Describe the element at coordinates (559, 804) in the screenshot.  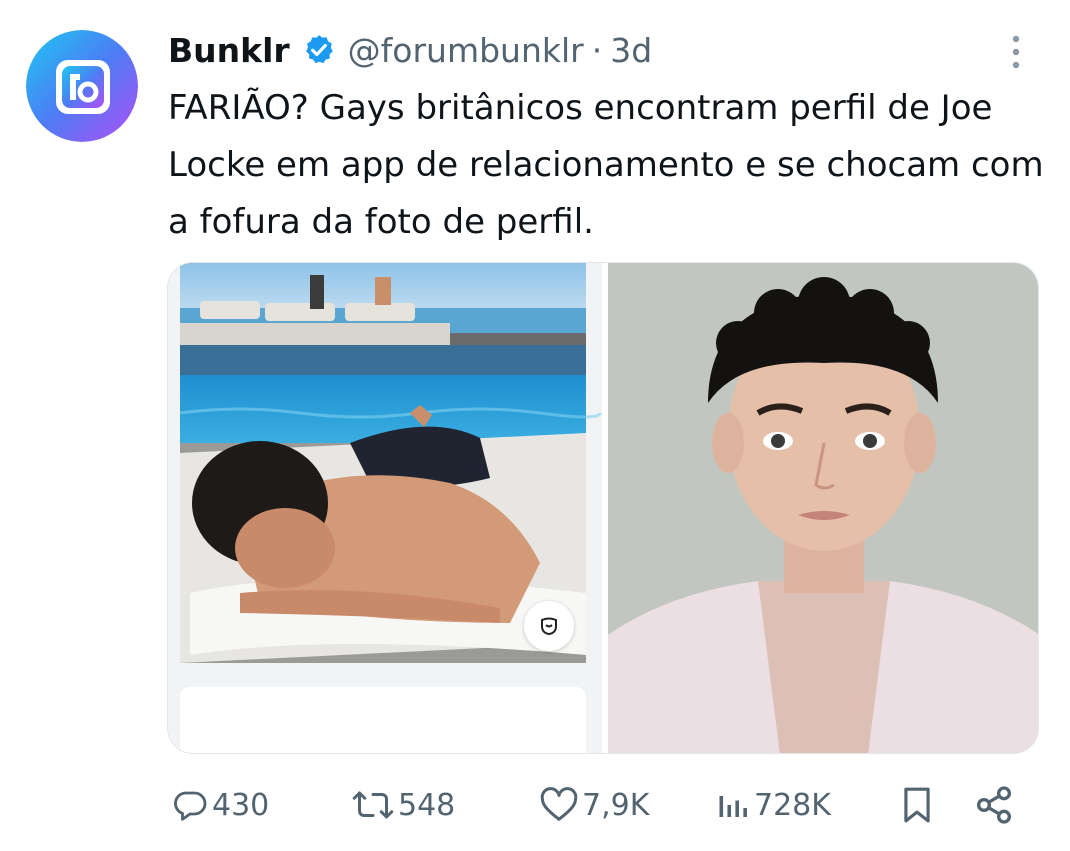
I see `heart-icon` at that location.